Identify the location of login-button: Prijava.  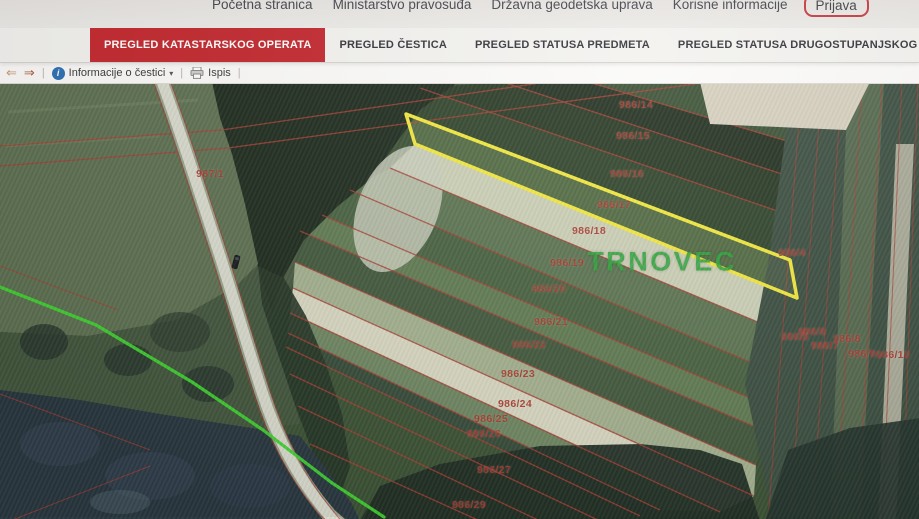
(836, 8).